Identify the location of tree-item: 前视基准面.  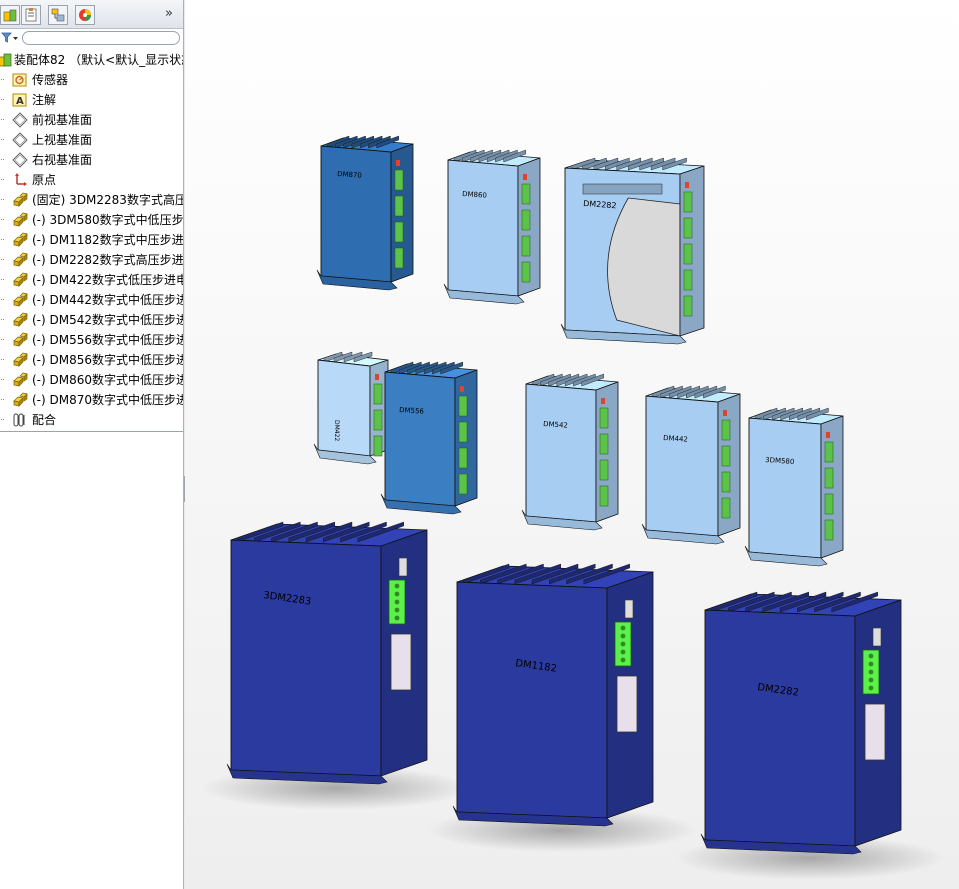
(91, 120).